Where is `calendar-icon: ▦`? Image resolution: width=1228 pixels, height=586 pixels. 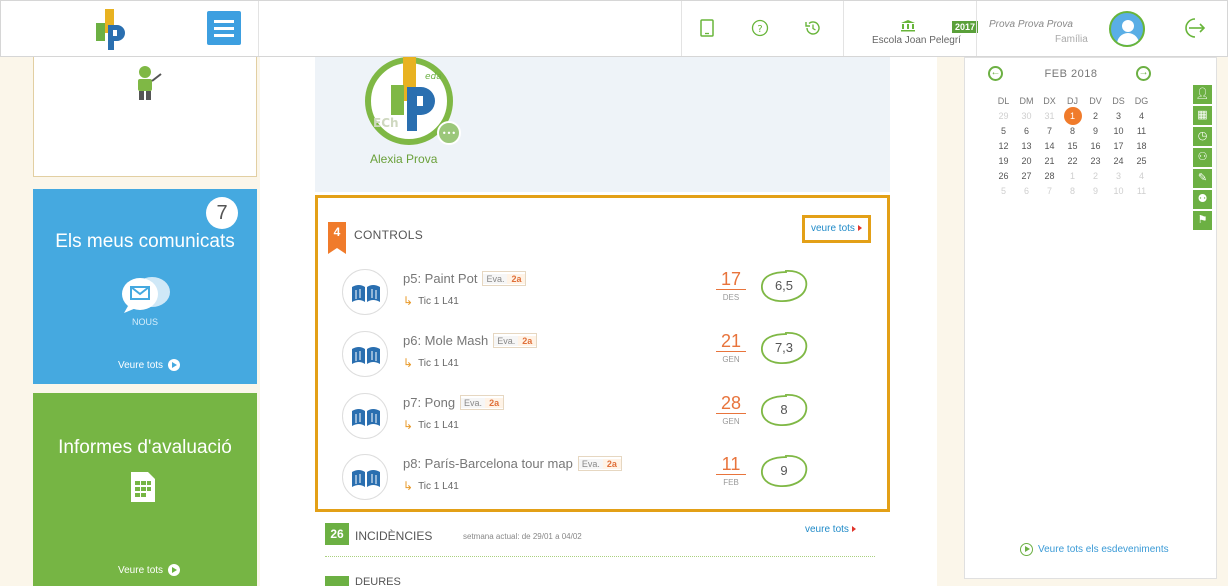
calendar-icon: ▦ is located at coordinates (1202, 115).